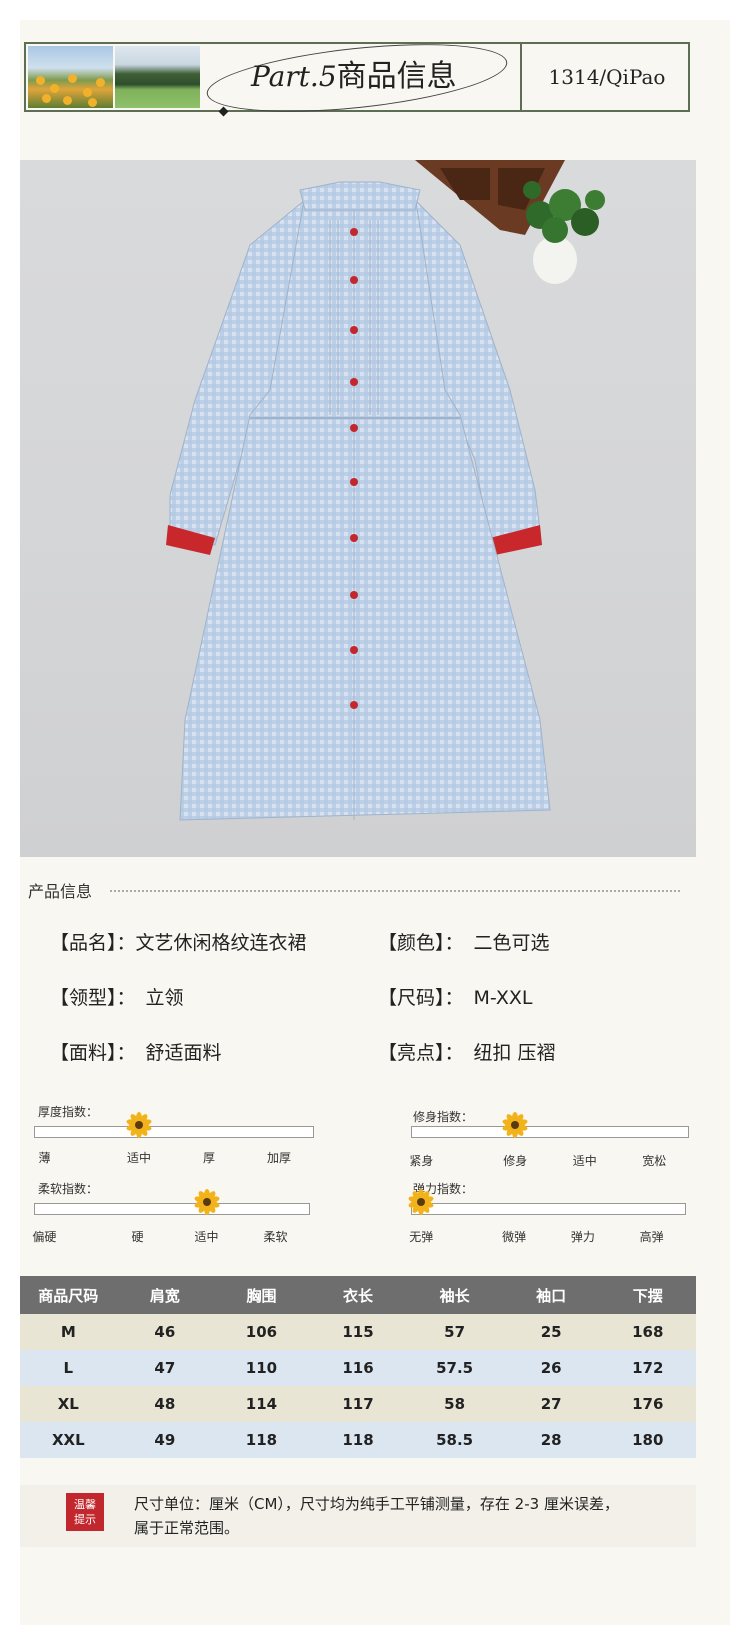 The image size is (750, 1645). What do you see at coordinates (454, 1295) in the screenshot?
I see `header-cell: 袖长` at bounding box center [454, 1295].